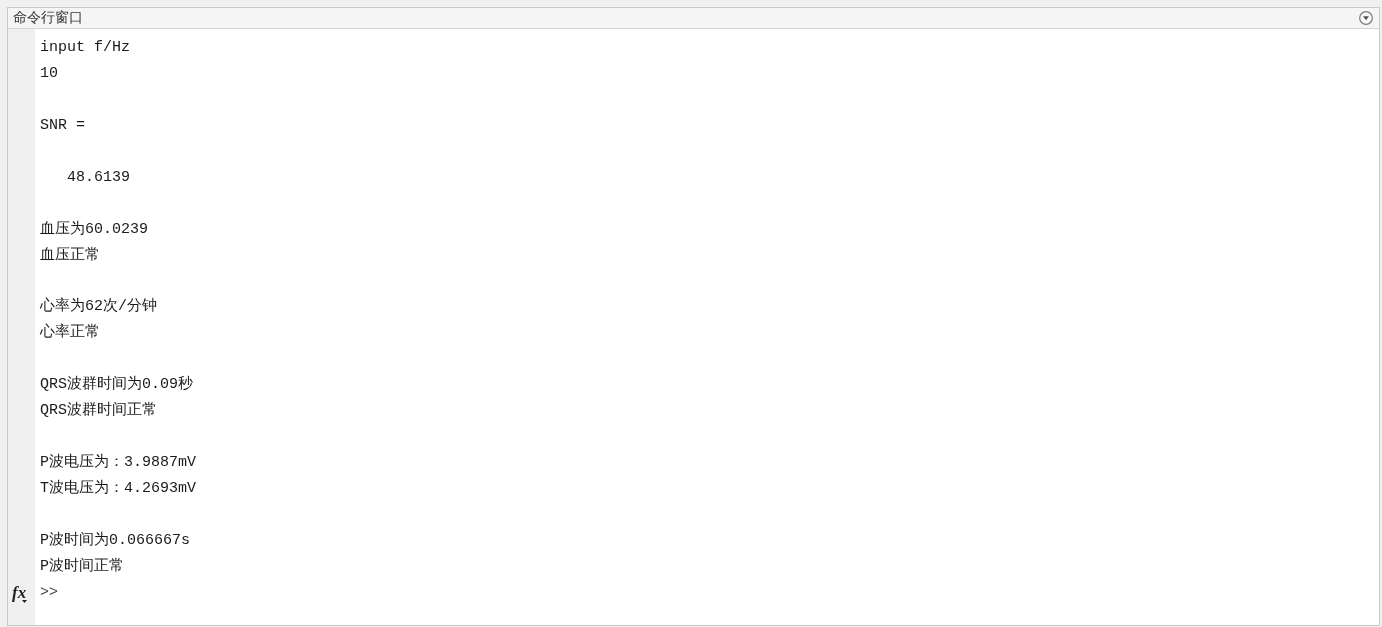  What do you see at coordinates (118, 462) in the screenshot?
I see `output-line: P波电压为：3.9887mV` at bounding box center [118, 462].